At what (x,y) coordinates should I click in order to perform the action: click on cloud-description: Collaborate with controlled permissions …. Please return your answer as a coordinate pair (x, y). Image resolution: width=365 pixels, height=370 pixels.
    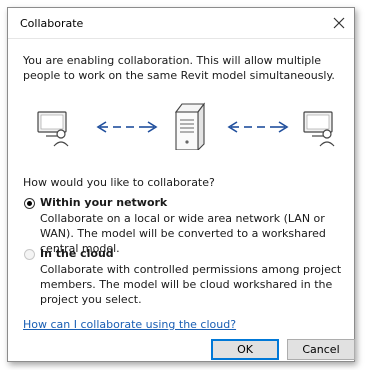
    Looking at the image, I should click on (191, 284).